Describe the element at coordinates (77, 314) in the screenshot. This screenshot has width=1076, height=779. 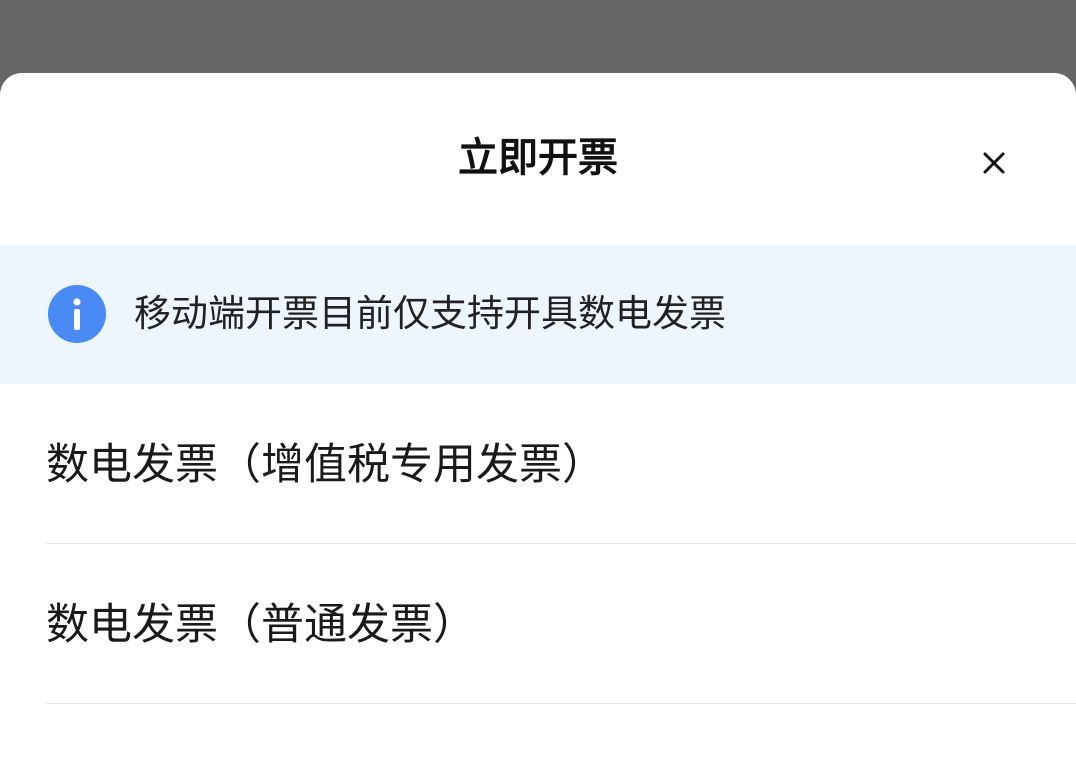
I see `info-icon` at that location.